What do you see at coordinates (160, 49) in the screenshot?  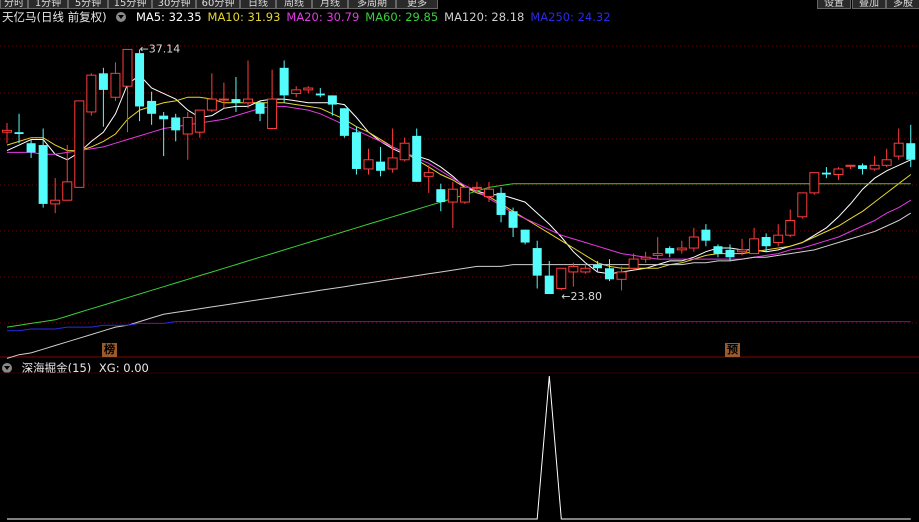 I see `price-annotation: ←37.14` at bounding box center [160, 49].